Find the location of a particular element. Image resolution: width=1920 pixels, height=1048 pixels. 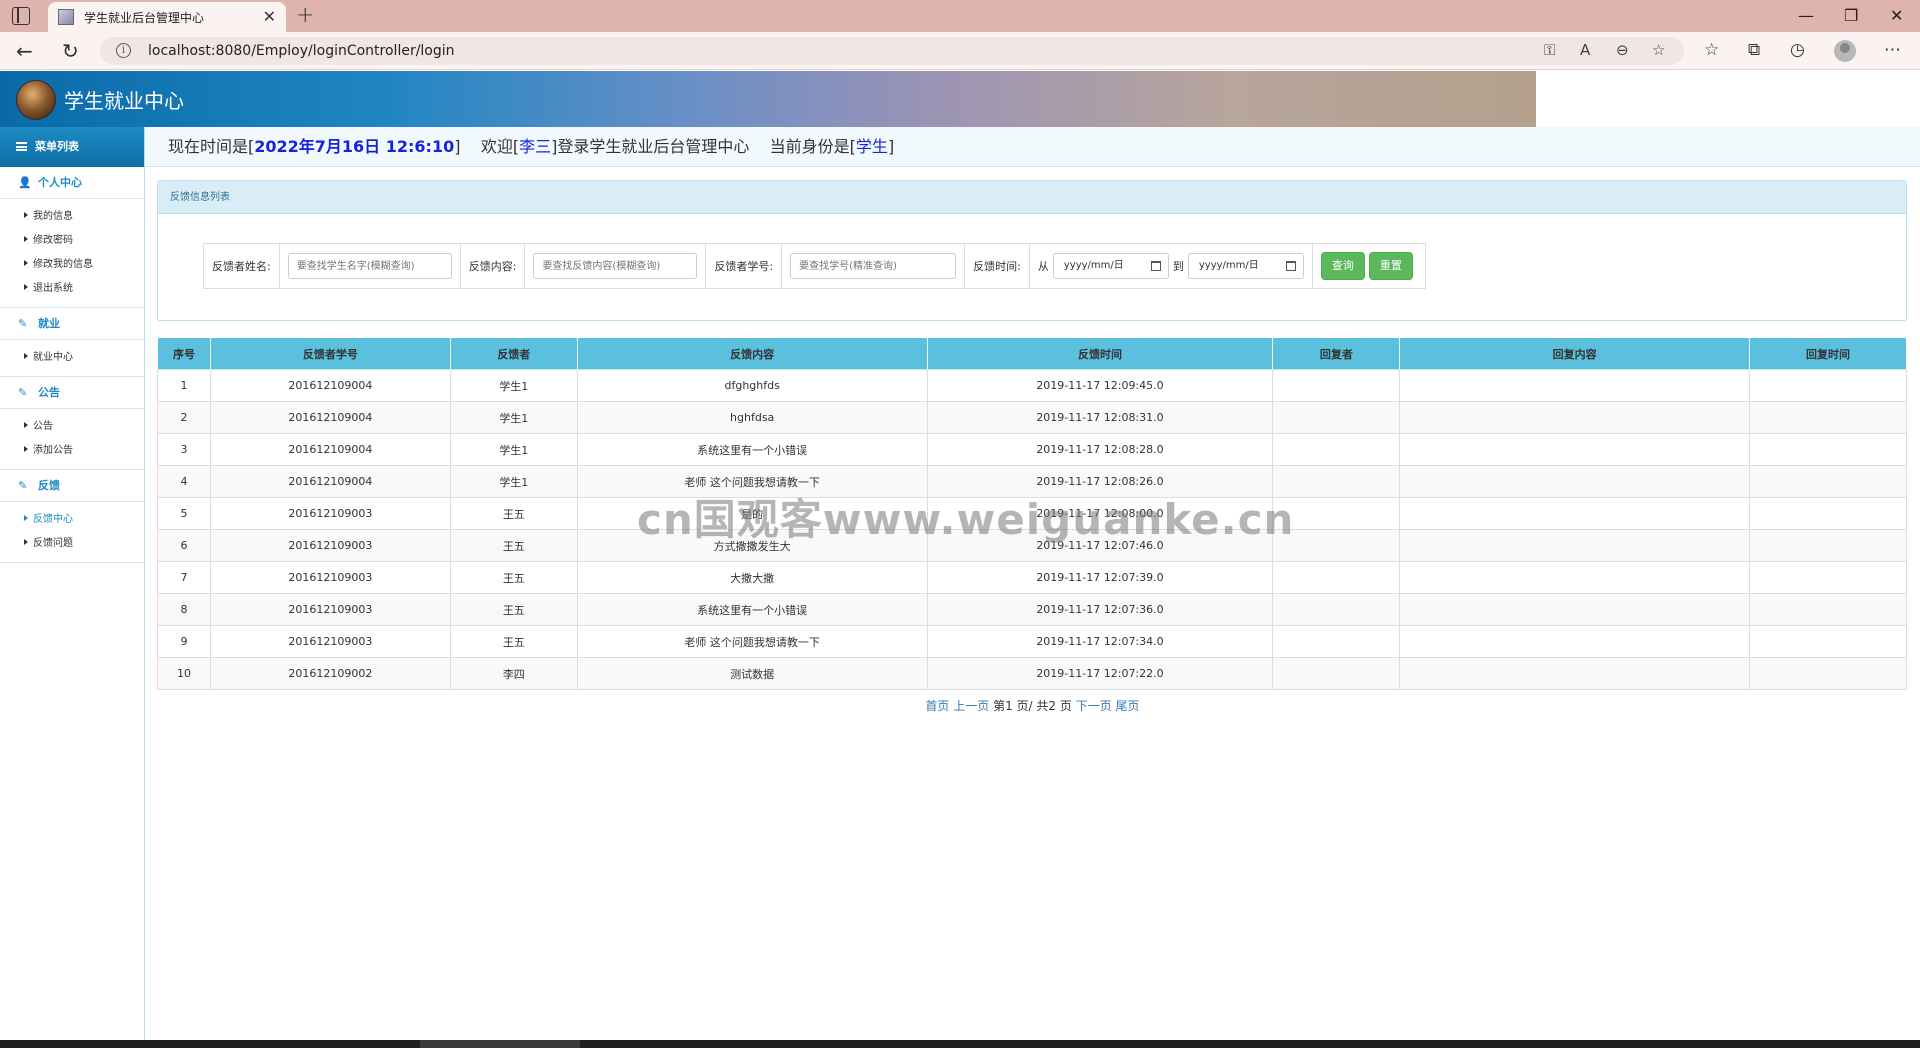

new-tab-icon: + is located at coordinates (305, 15).